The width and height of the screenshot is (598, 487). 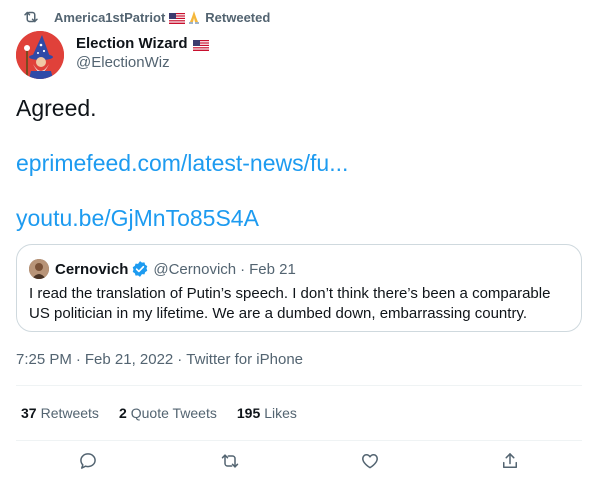 I want to click on retweets-stat: 37 Retweets, so click(x=60, y=413).